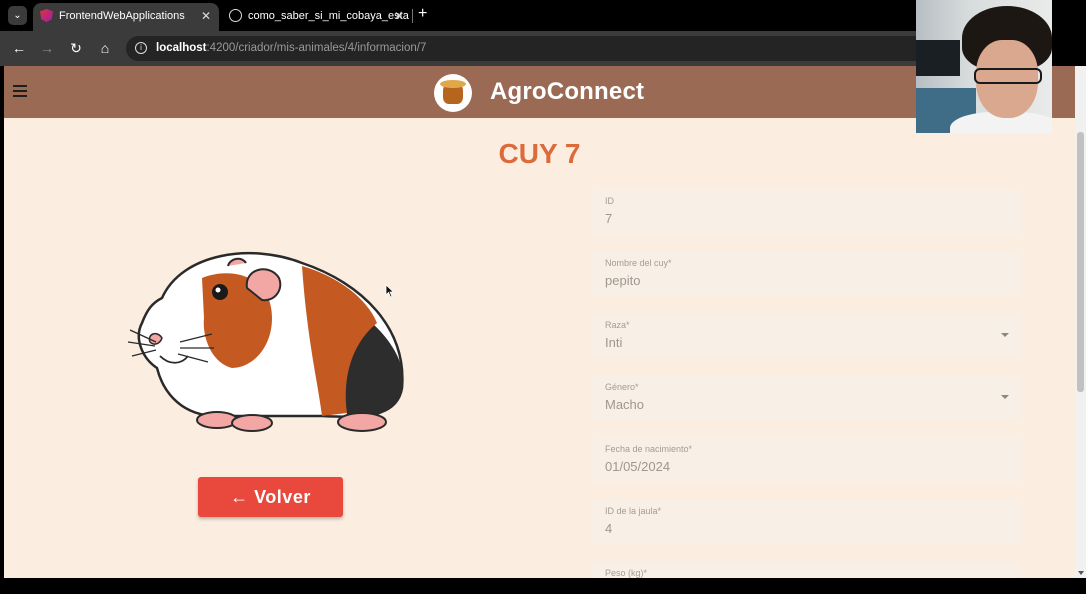 The width and height of the screenshot is (1086, 594). Describe the element at coordinates (638, 263) in the screenshot. I see `field-label: Nombre del cuy*` at that location.